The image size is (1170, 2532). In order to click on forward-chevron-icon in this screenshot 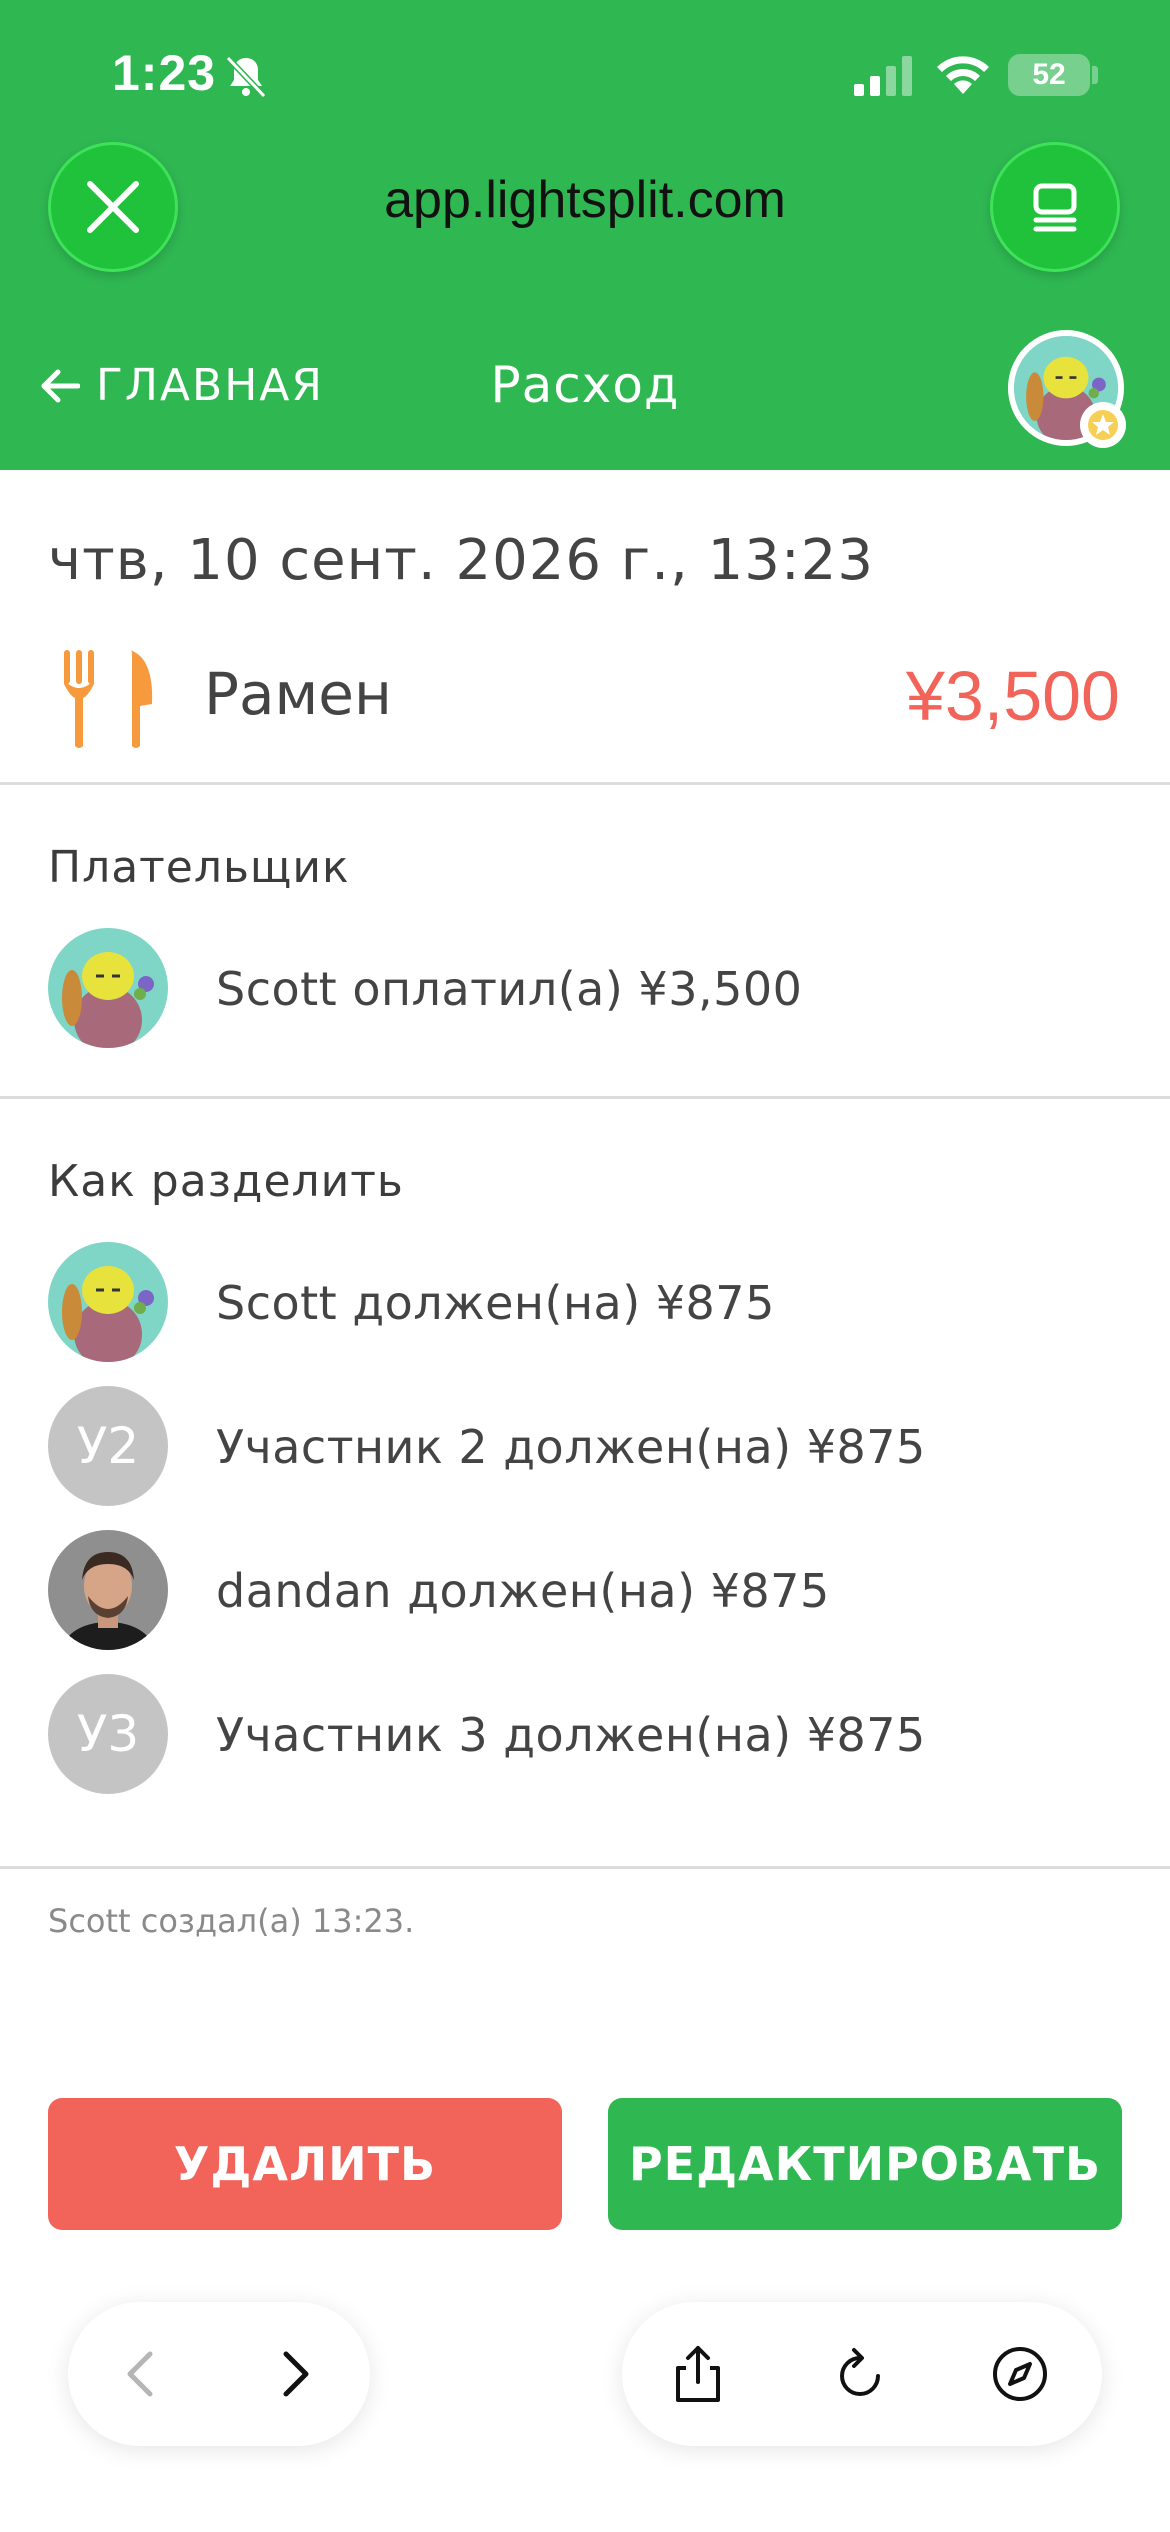, I will do `click(294, 2374)`.